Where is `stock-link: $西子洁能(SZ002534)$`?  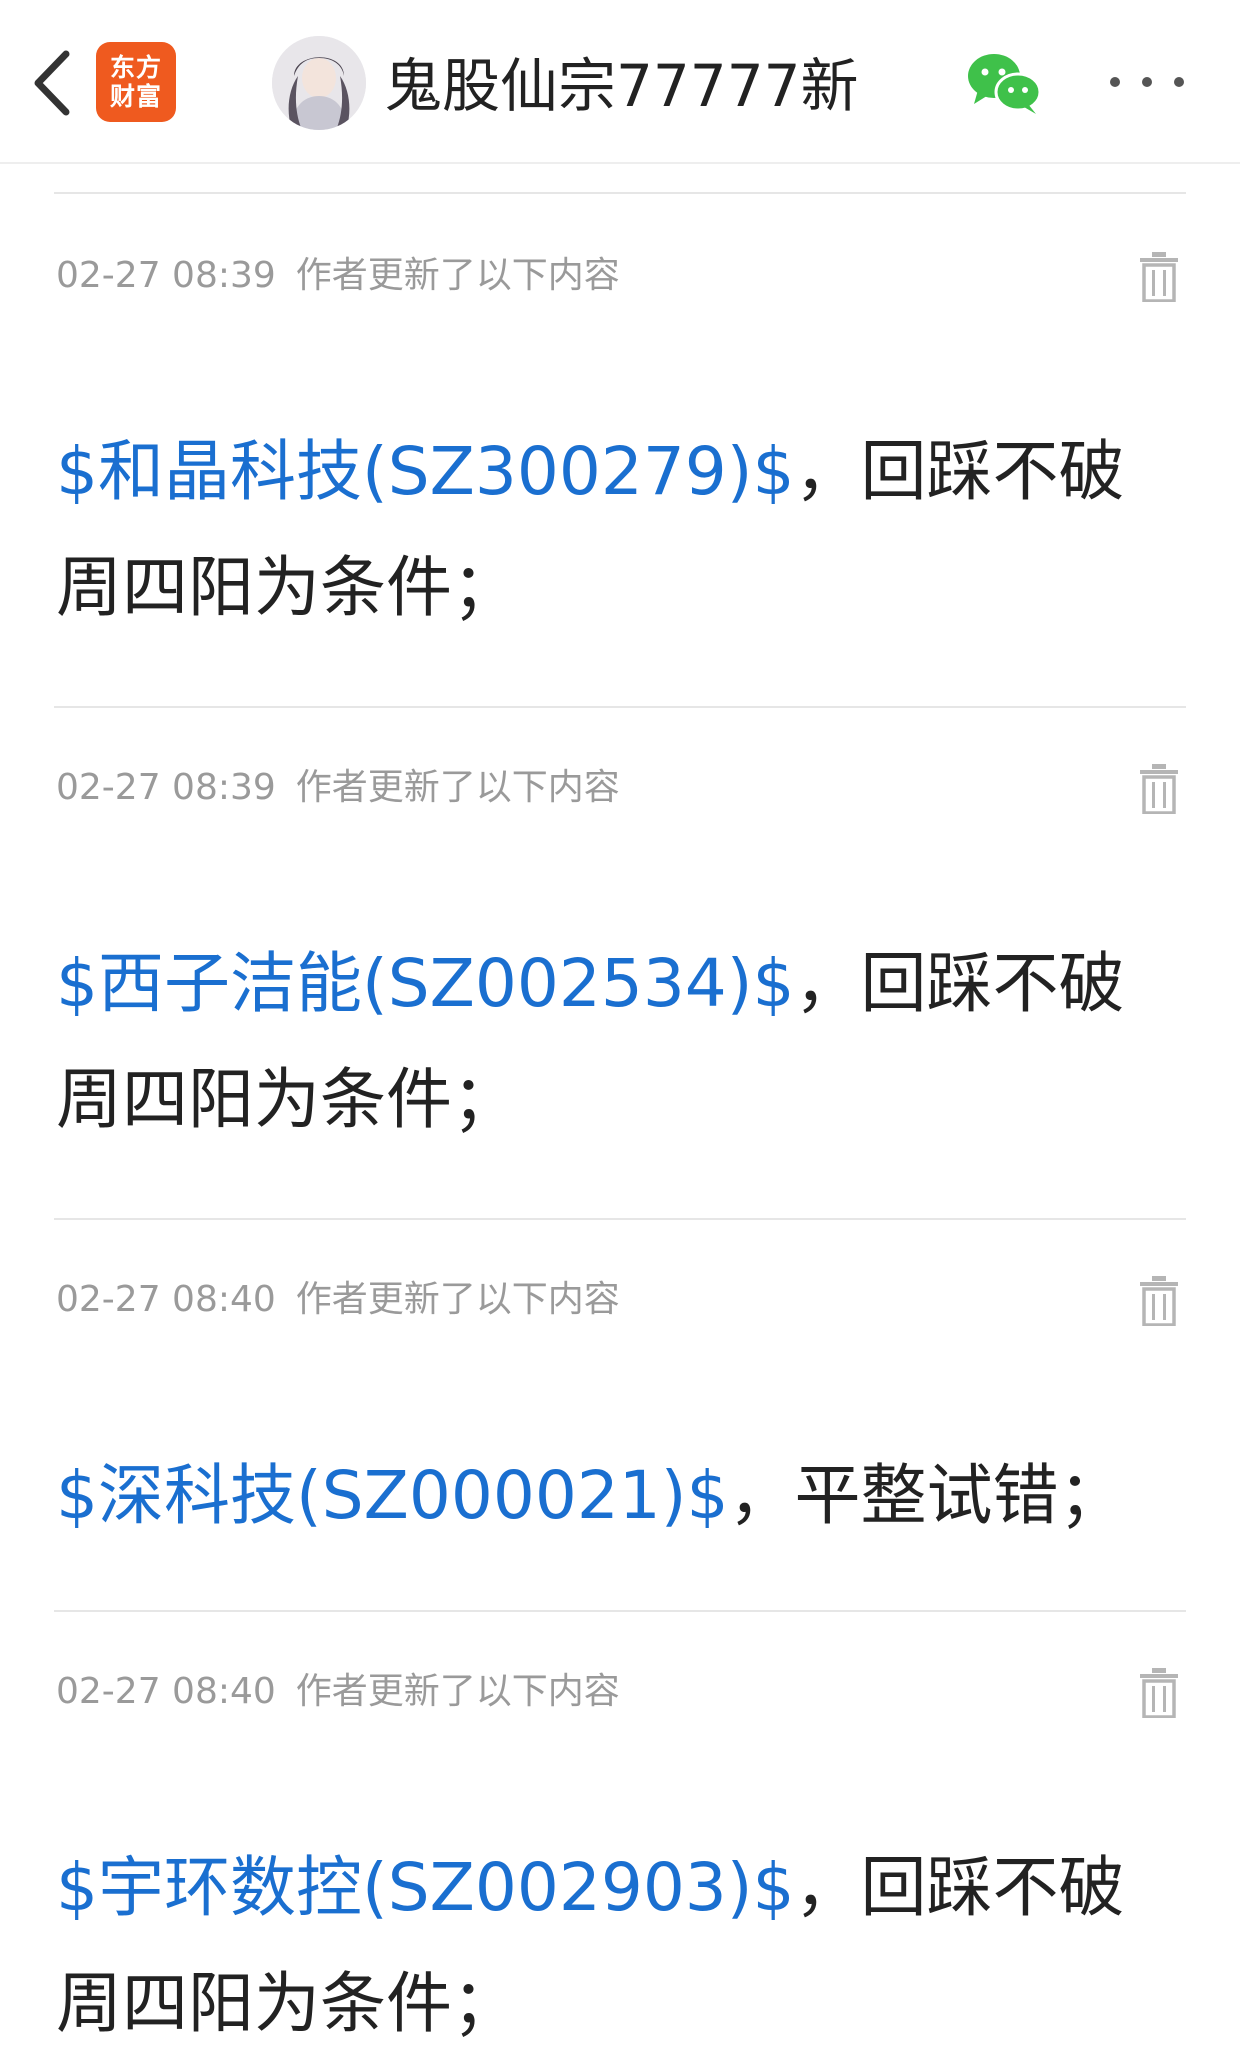 stock-link: $西子洁能(SZ002534)$ is located at coordinates (425, 983).